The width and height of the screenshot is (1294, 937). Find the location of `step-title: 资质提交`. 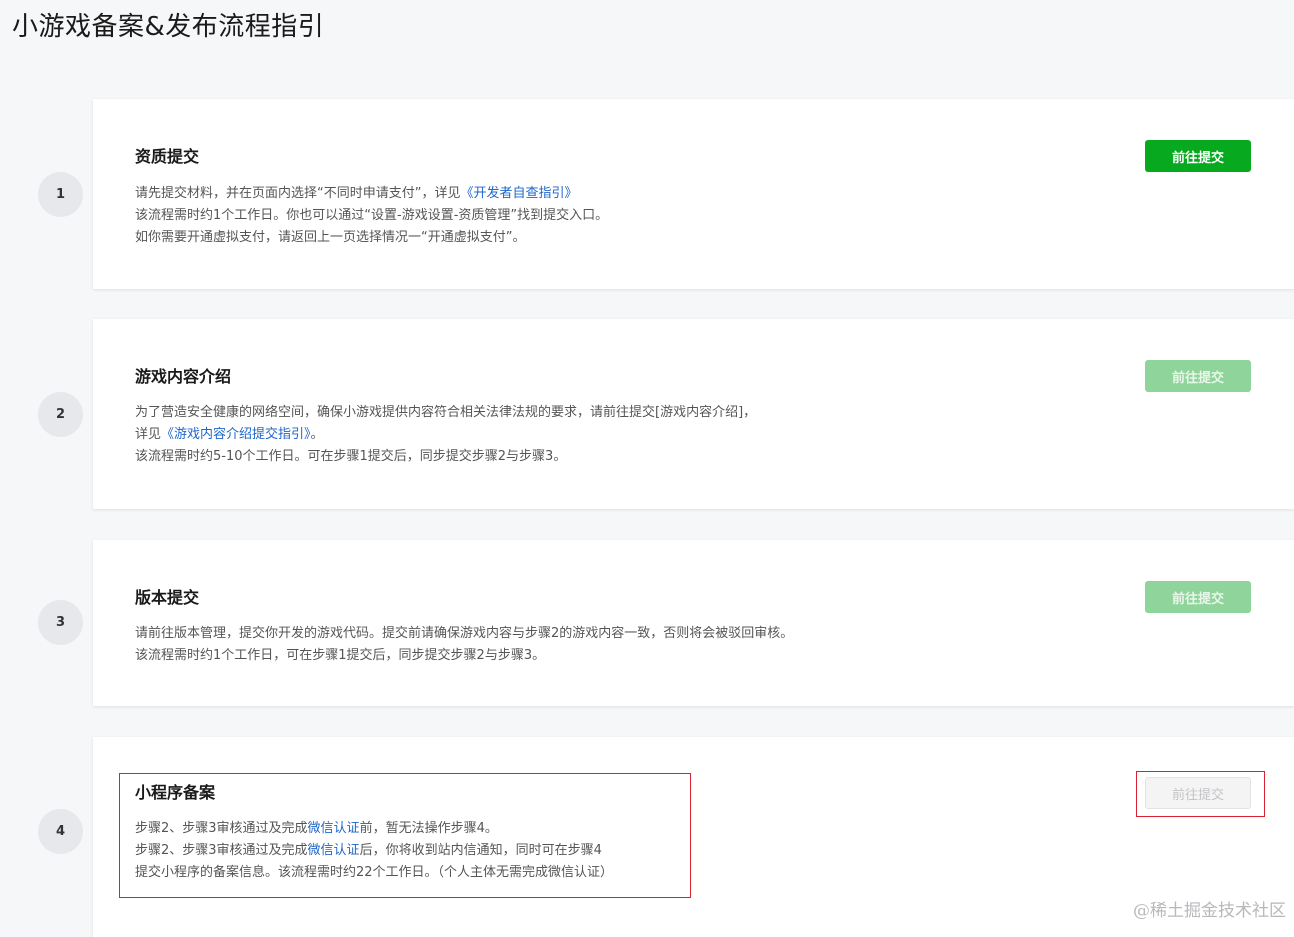

step-title: 资质提交 is located at coordinates (167, 155).